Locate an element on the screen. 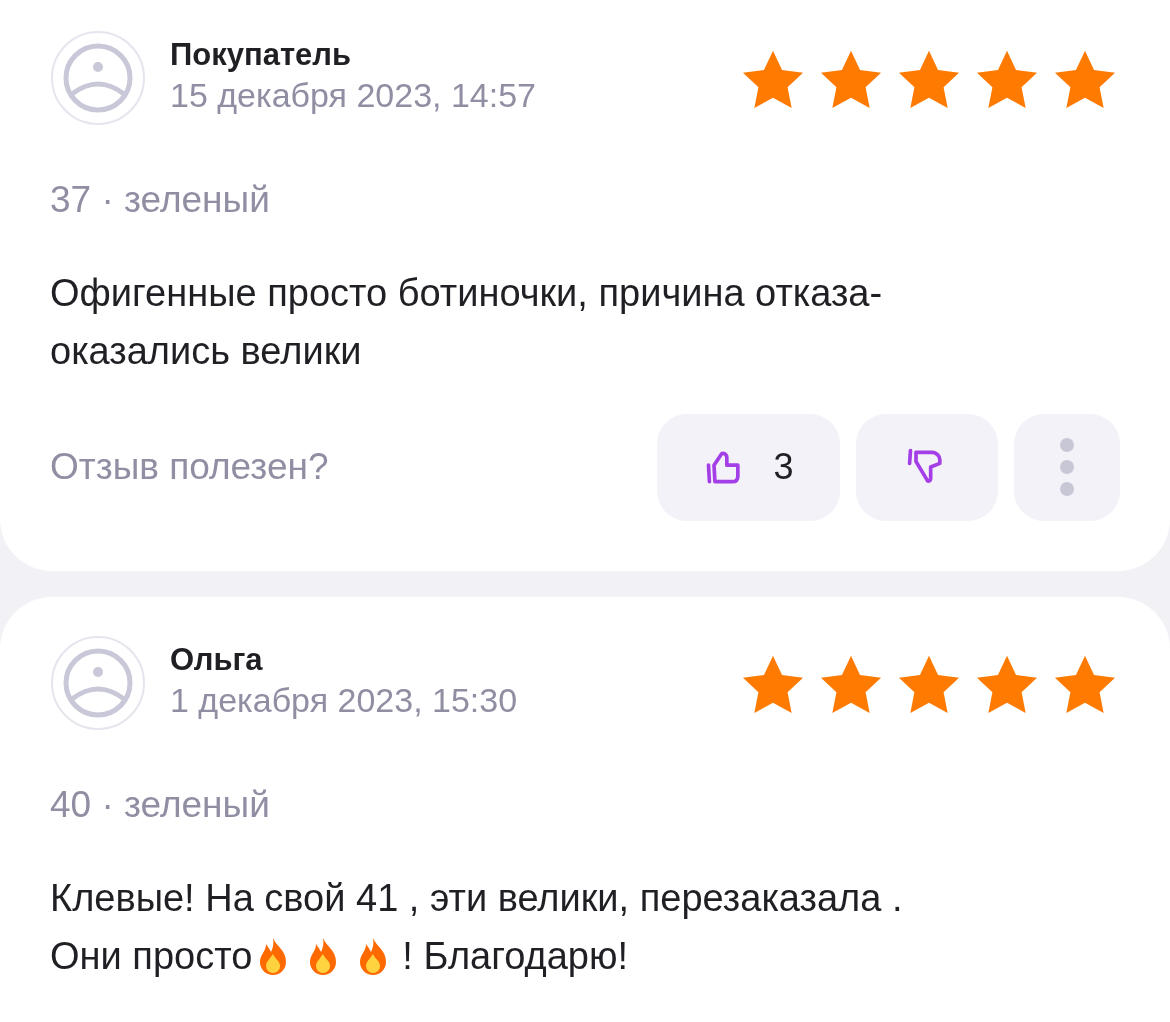 This screenshot has height=1022, width=1170. more-icon is located at coordinates (1067, 467).